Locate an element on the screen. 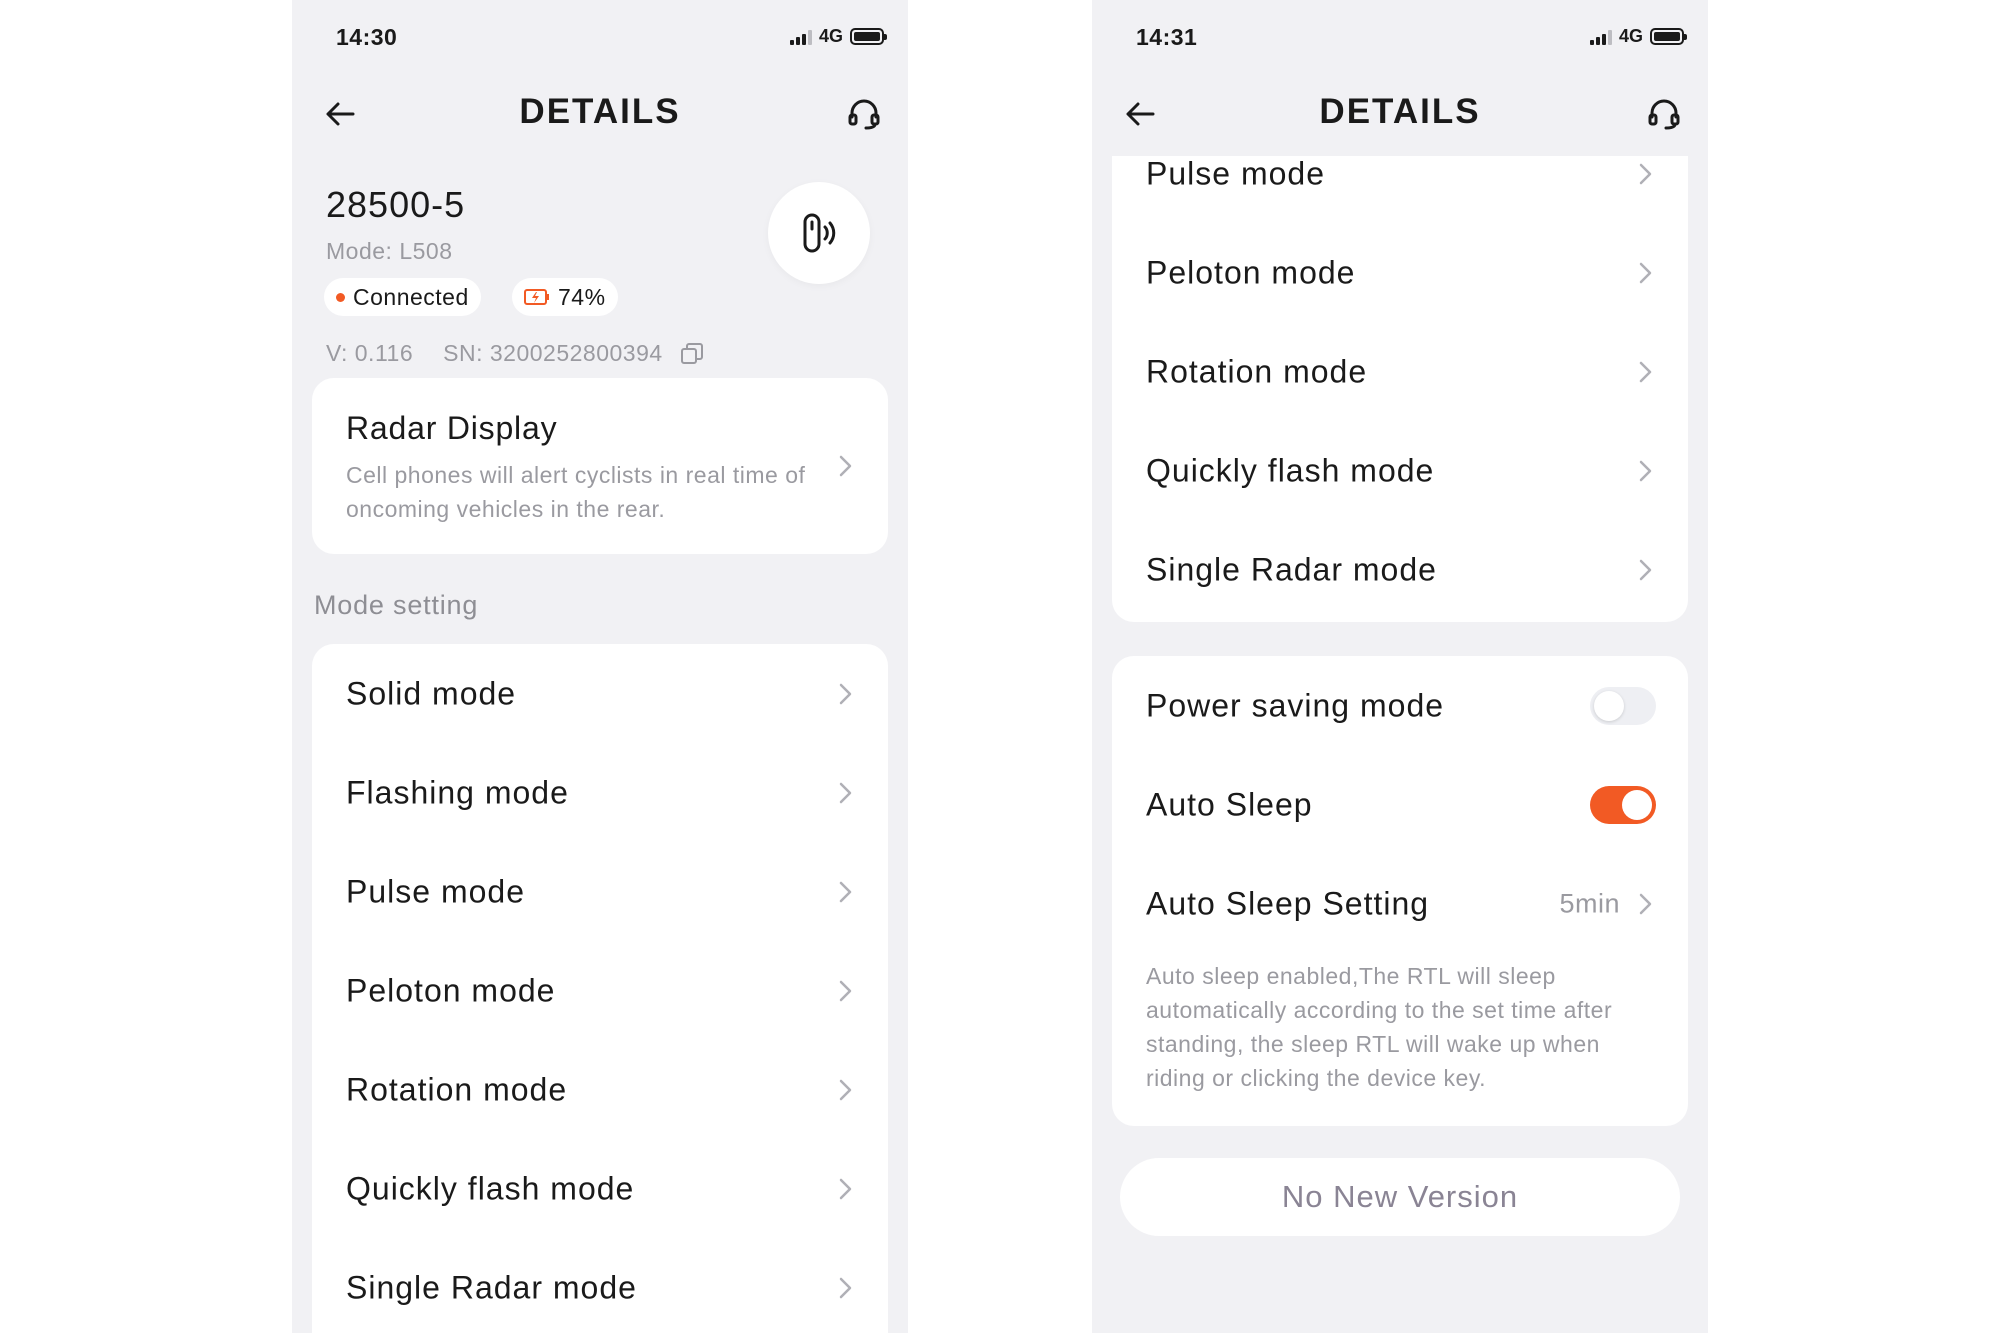 The height and width of the screenshot is (1333, 2000). connection-badge: Connected is located at coordinates (402, 297).